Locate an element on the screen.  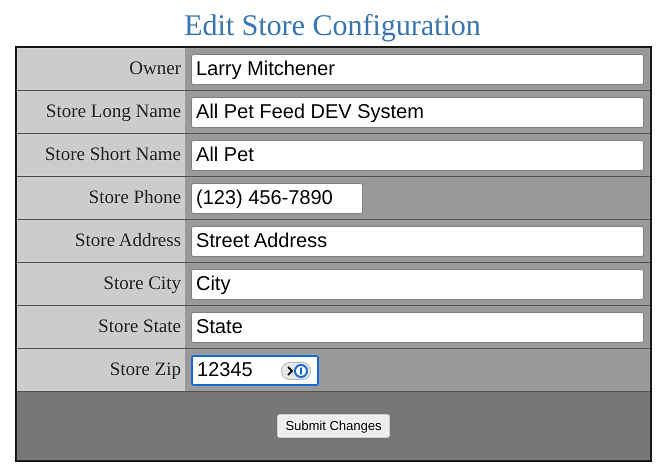
input-field: (123) 456-7890 is located at coordinates (277, 198).